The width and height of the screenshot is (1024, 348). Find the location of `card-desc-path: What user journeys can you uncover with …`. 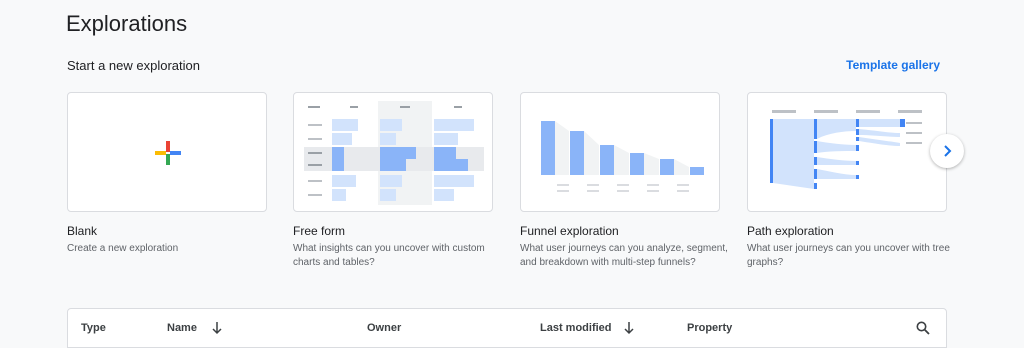

card-desc-path: What user journeys can you uncover with … is located at coordinates (848, 255).